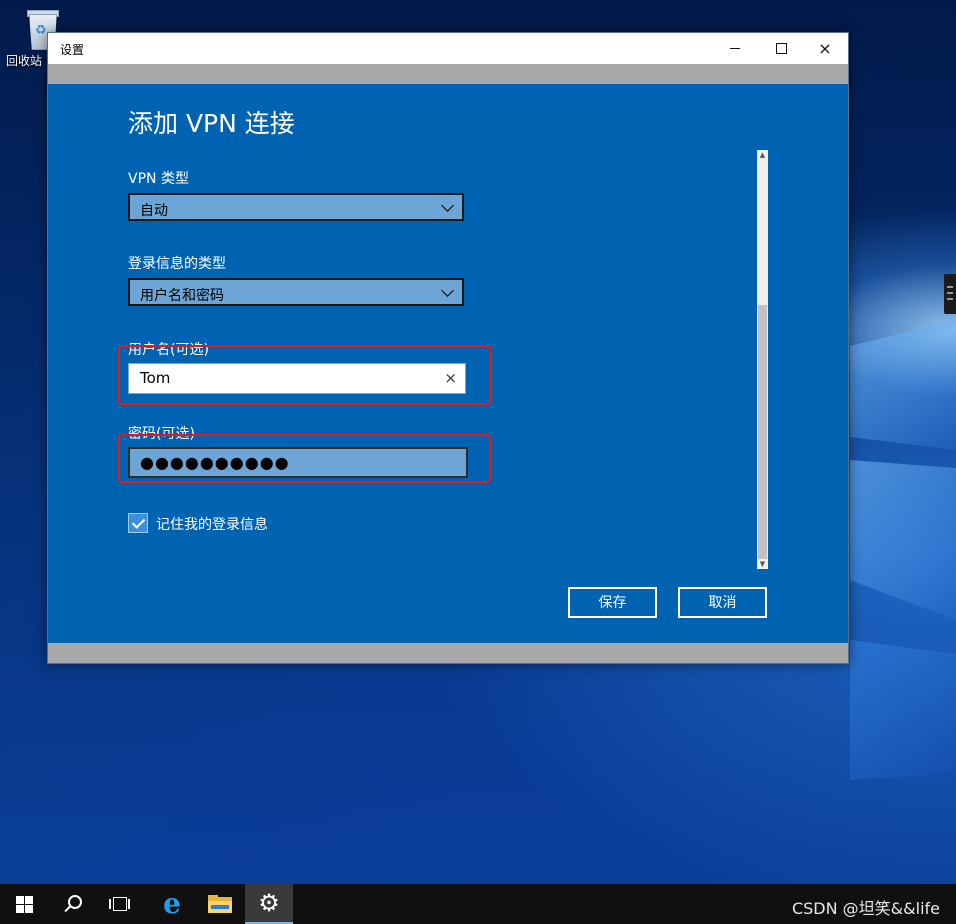 The height and width of the screenshot is (924, 956). I want to click on file-explorer-button, so click(220, 904).